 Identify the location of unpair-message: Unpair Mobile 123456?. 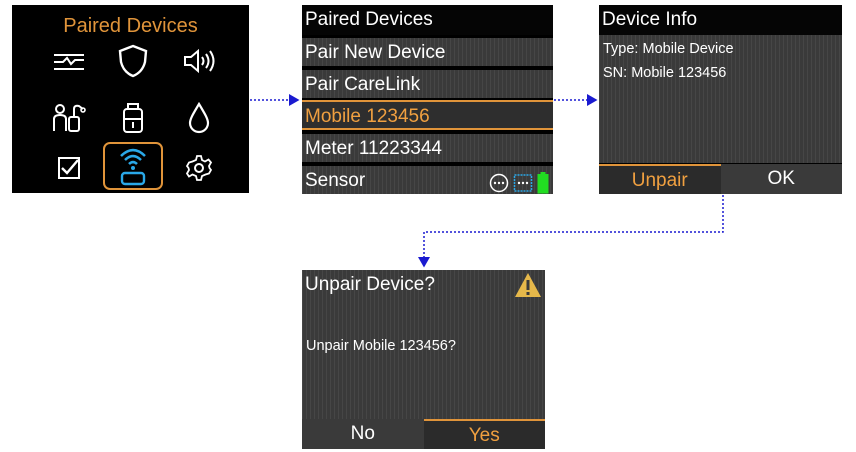
(381, 346).